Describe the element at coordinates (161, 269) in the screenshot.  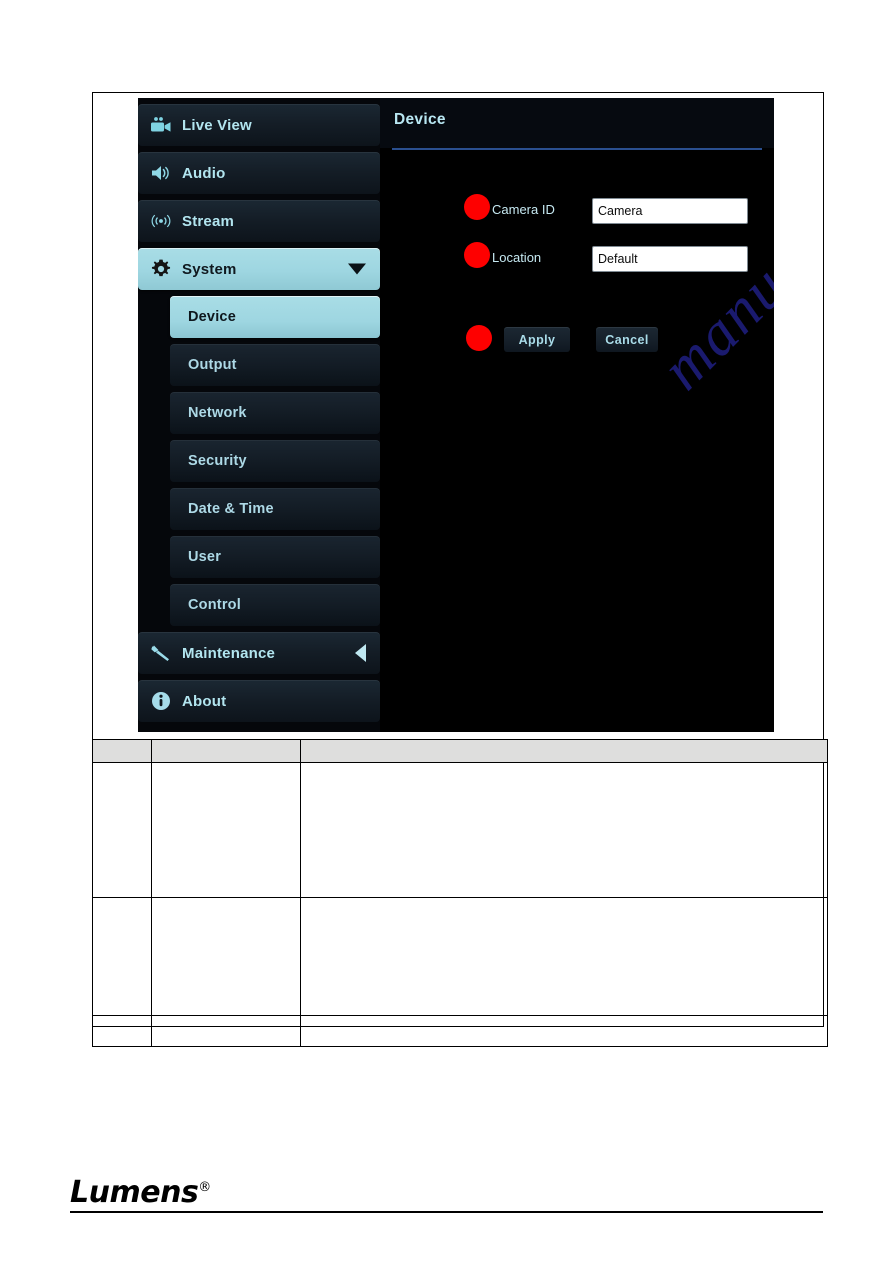
I see `gear-icon` at that location.